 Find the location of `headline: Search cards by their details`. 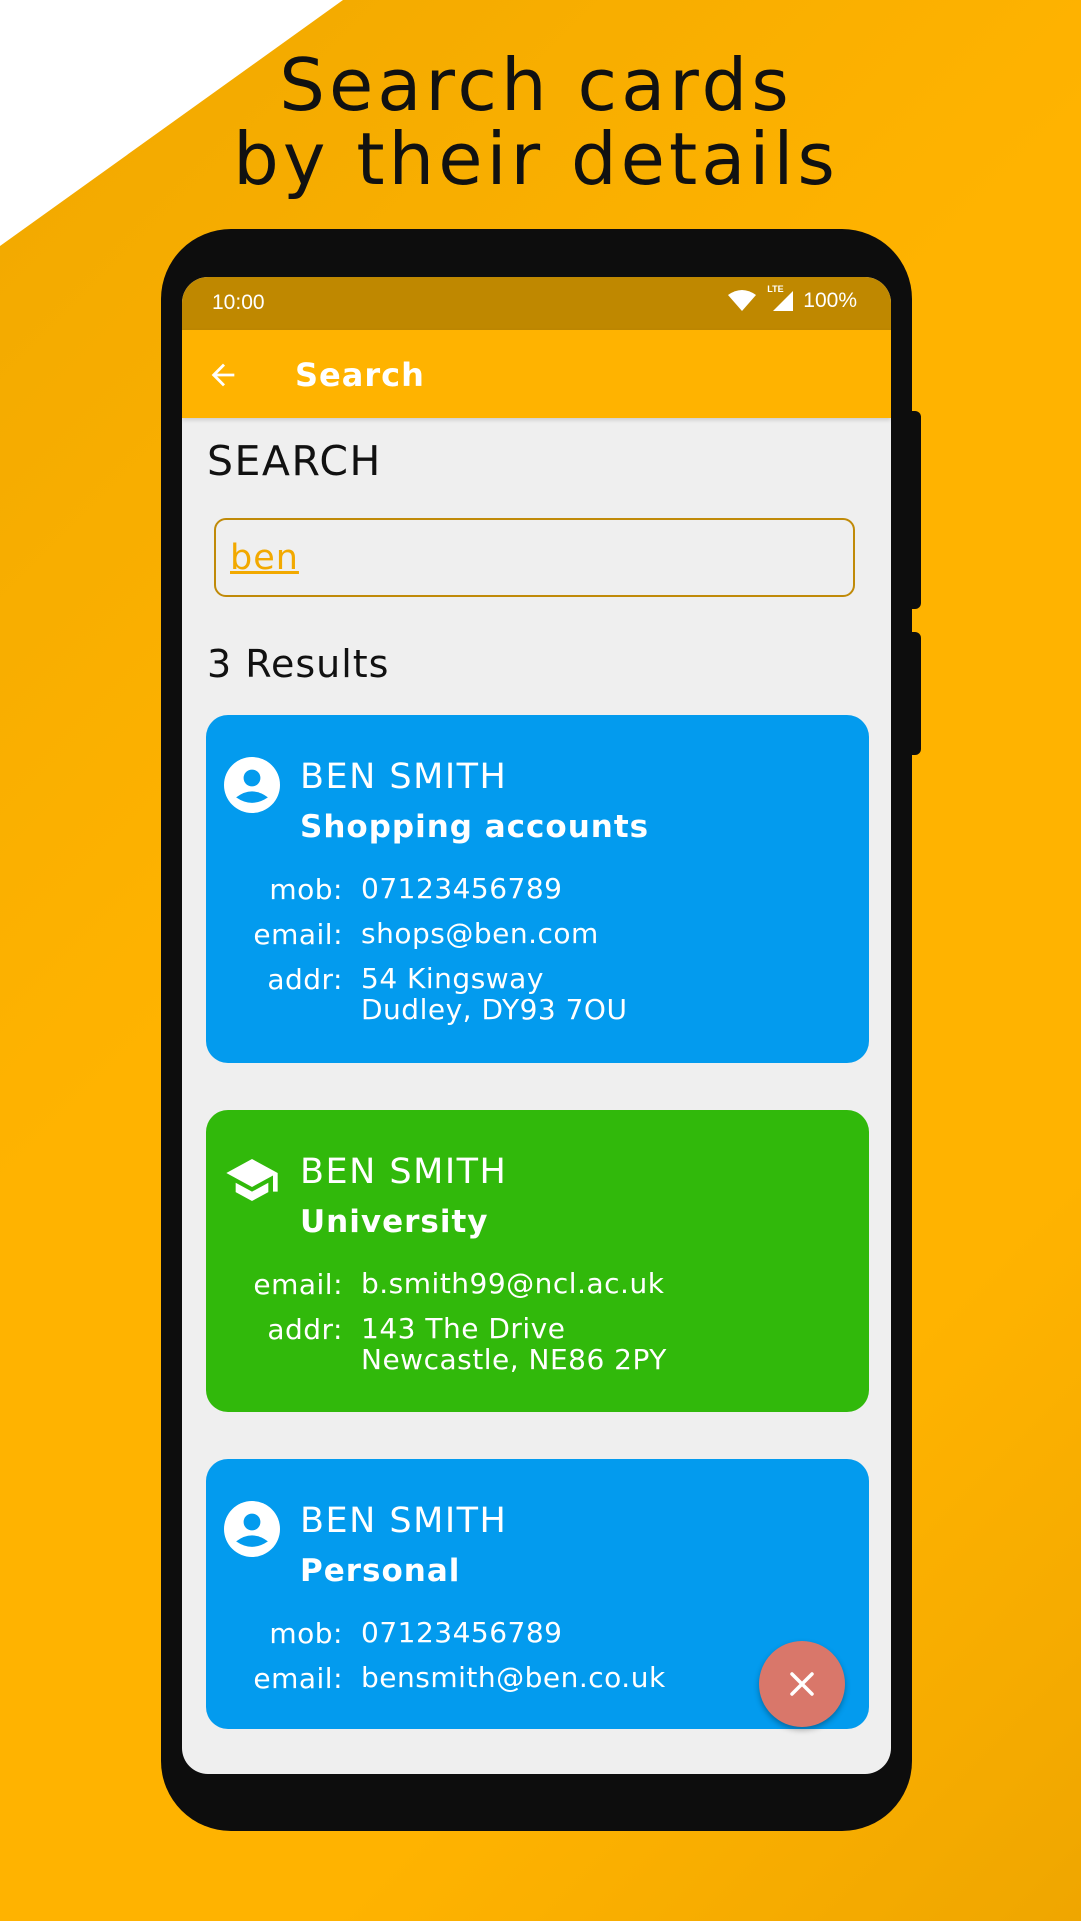

headline: Search cards by their details is located at coordinates (536, 122).